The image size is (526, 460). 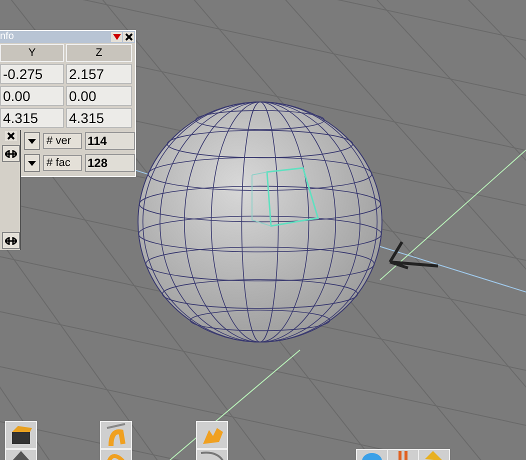 I want to click on bevel-tool-icon, so click(x=21, y=435).